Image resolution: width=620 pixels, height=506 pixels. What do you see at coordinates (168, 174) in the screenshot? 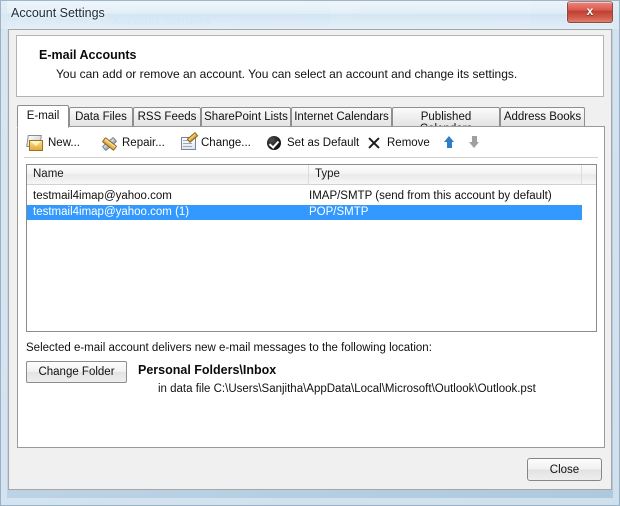
I see `column-header-name: Name` at bounding box center [168, 174].